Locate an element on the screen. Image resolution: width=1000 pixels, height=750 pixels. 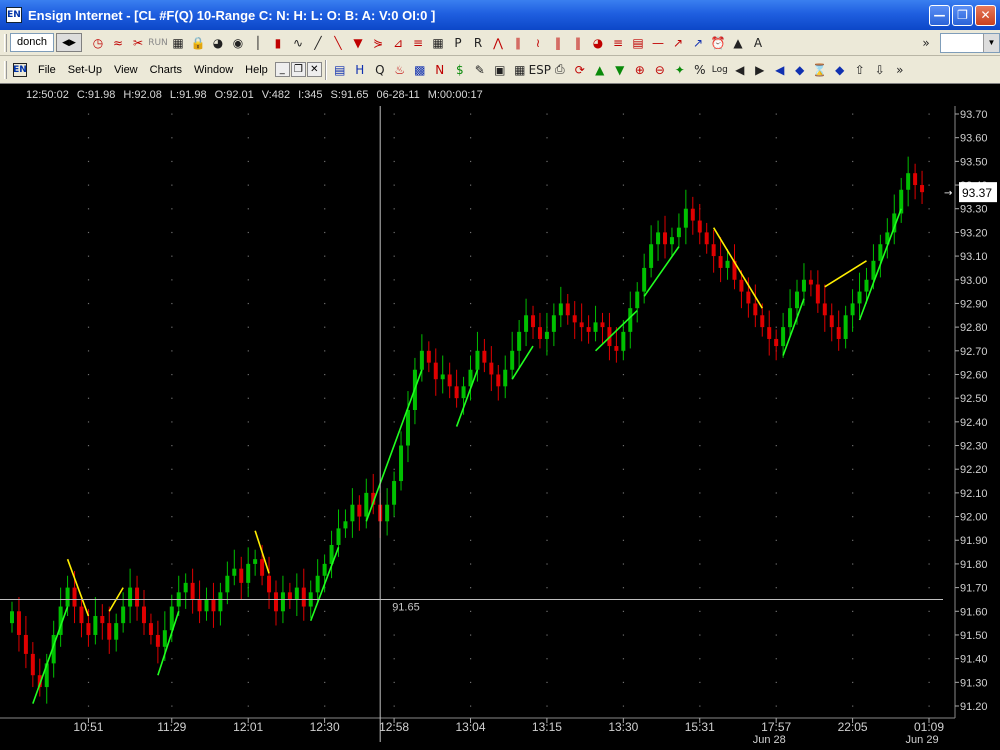
q-icon: Q is located at coordinates (380, 70).